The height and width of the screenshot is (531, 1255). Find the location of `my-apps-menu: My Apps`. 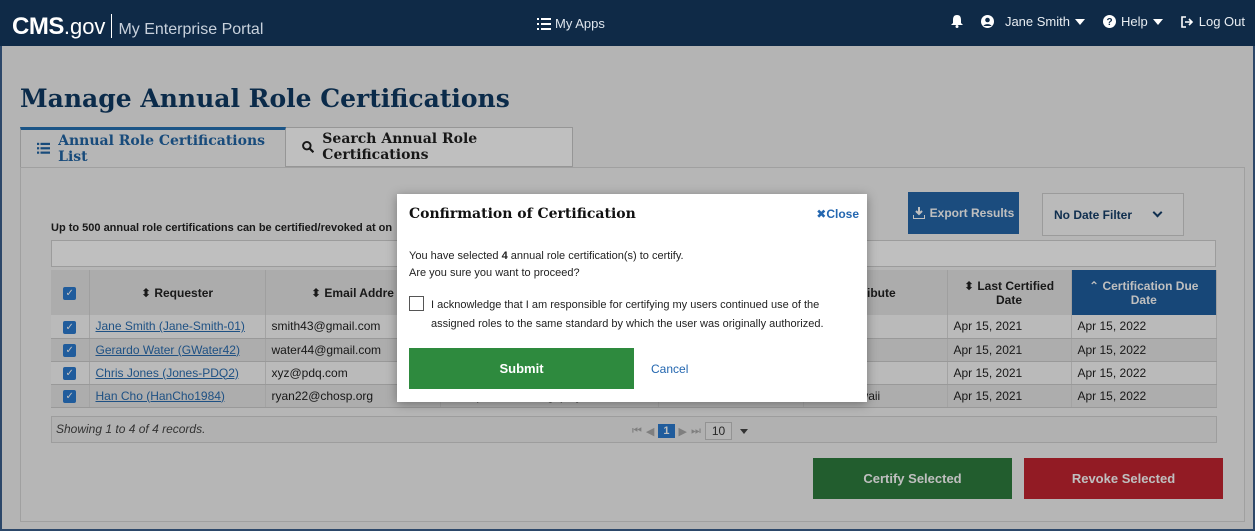

my-apps-menu: My Apps is located at coordinates (571, 23).